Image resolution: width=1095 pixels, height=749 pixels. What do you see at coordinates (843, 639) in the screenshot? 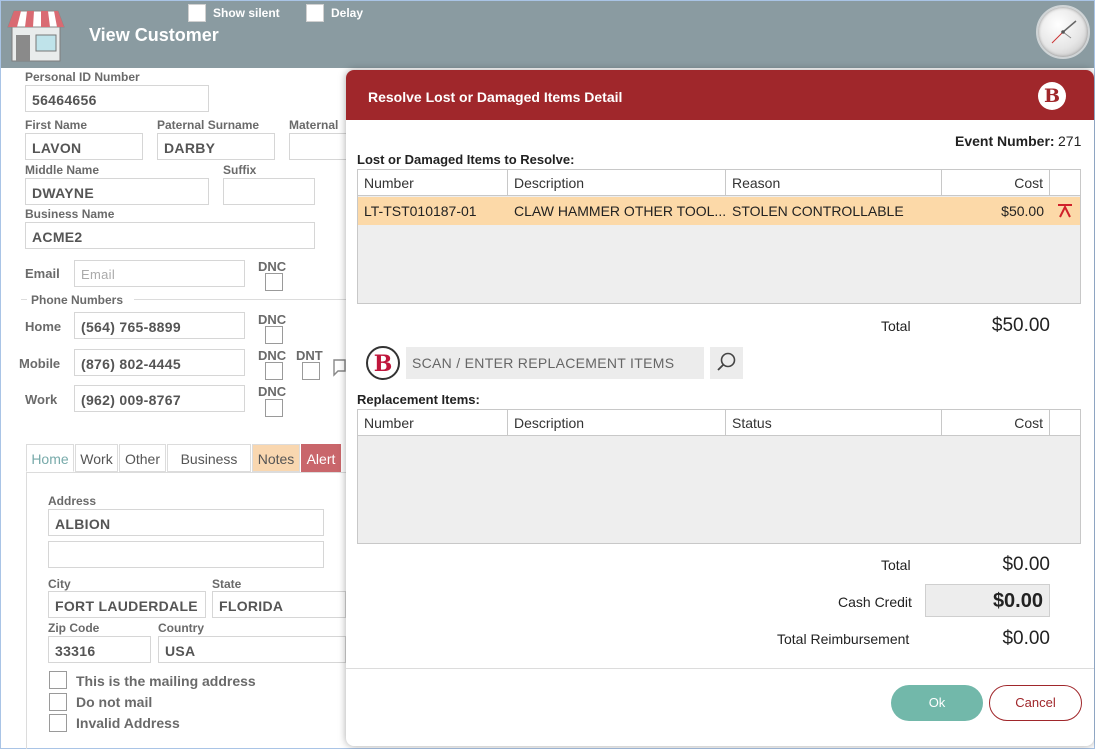
I see `total-reimbursement-label: Total Reimbursement` at bounding box center [843, 639].